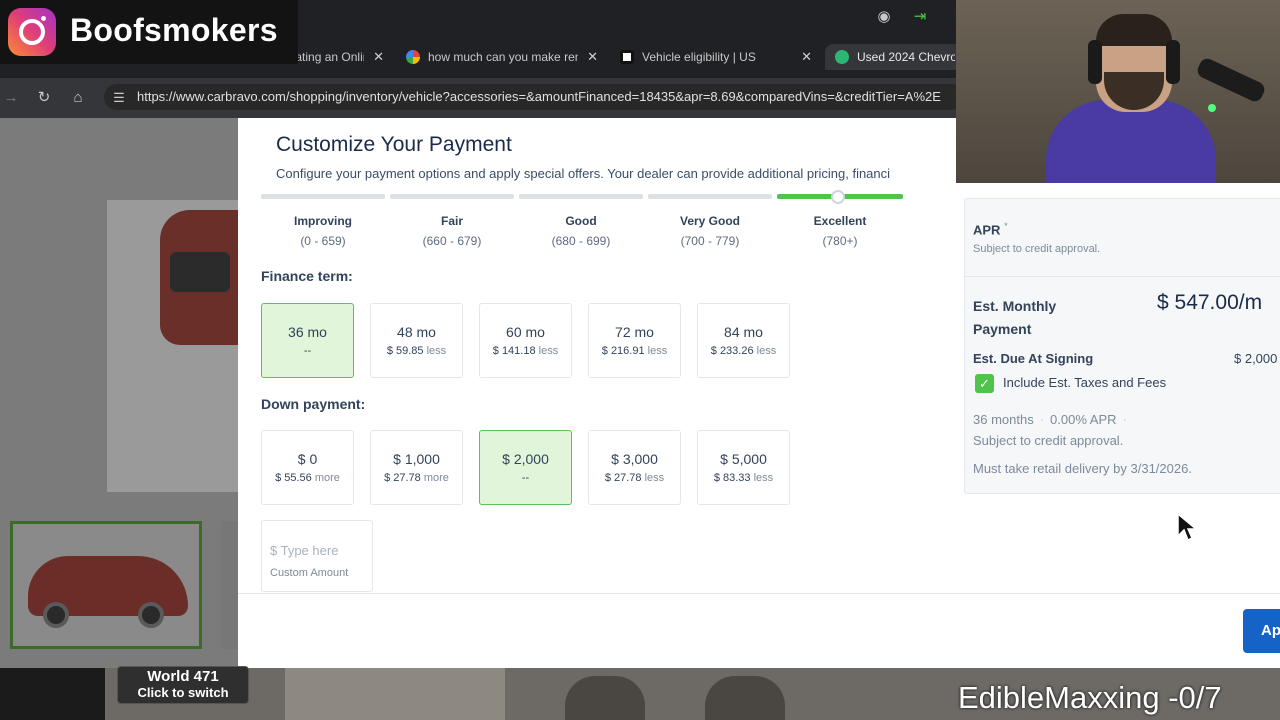  I want to click on instagram-icon-ring, so click(32, 32).